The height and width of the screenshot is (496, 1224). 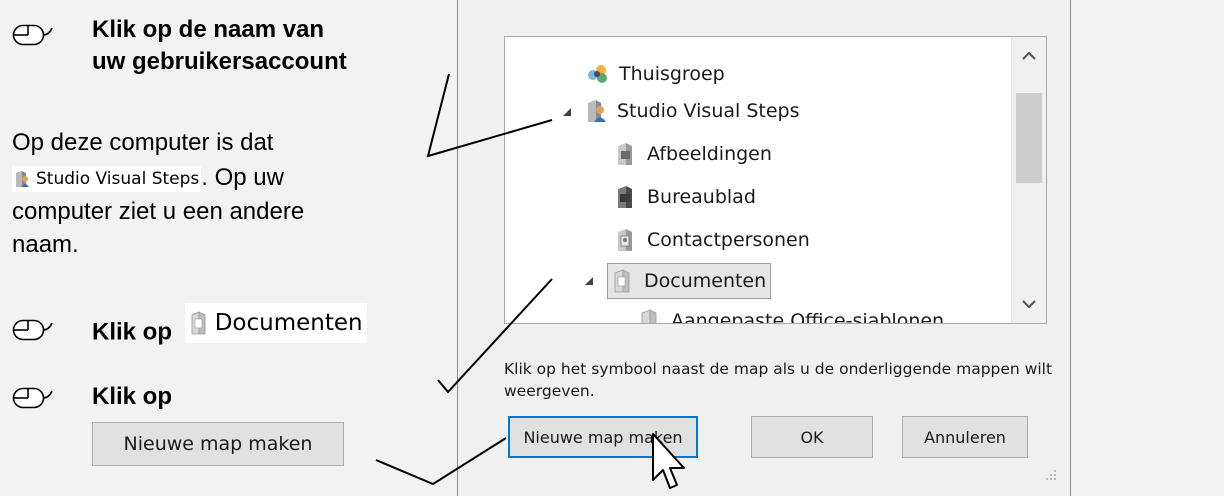 I want to click on callout-line-new-folder, so click(x=441, y=461).